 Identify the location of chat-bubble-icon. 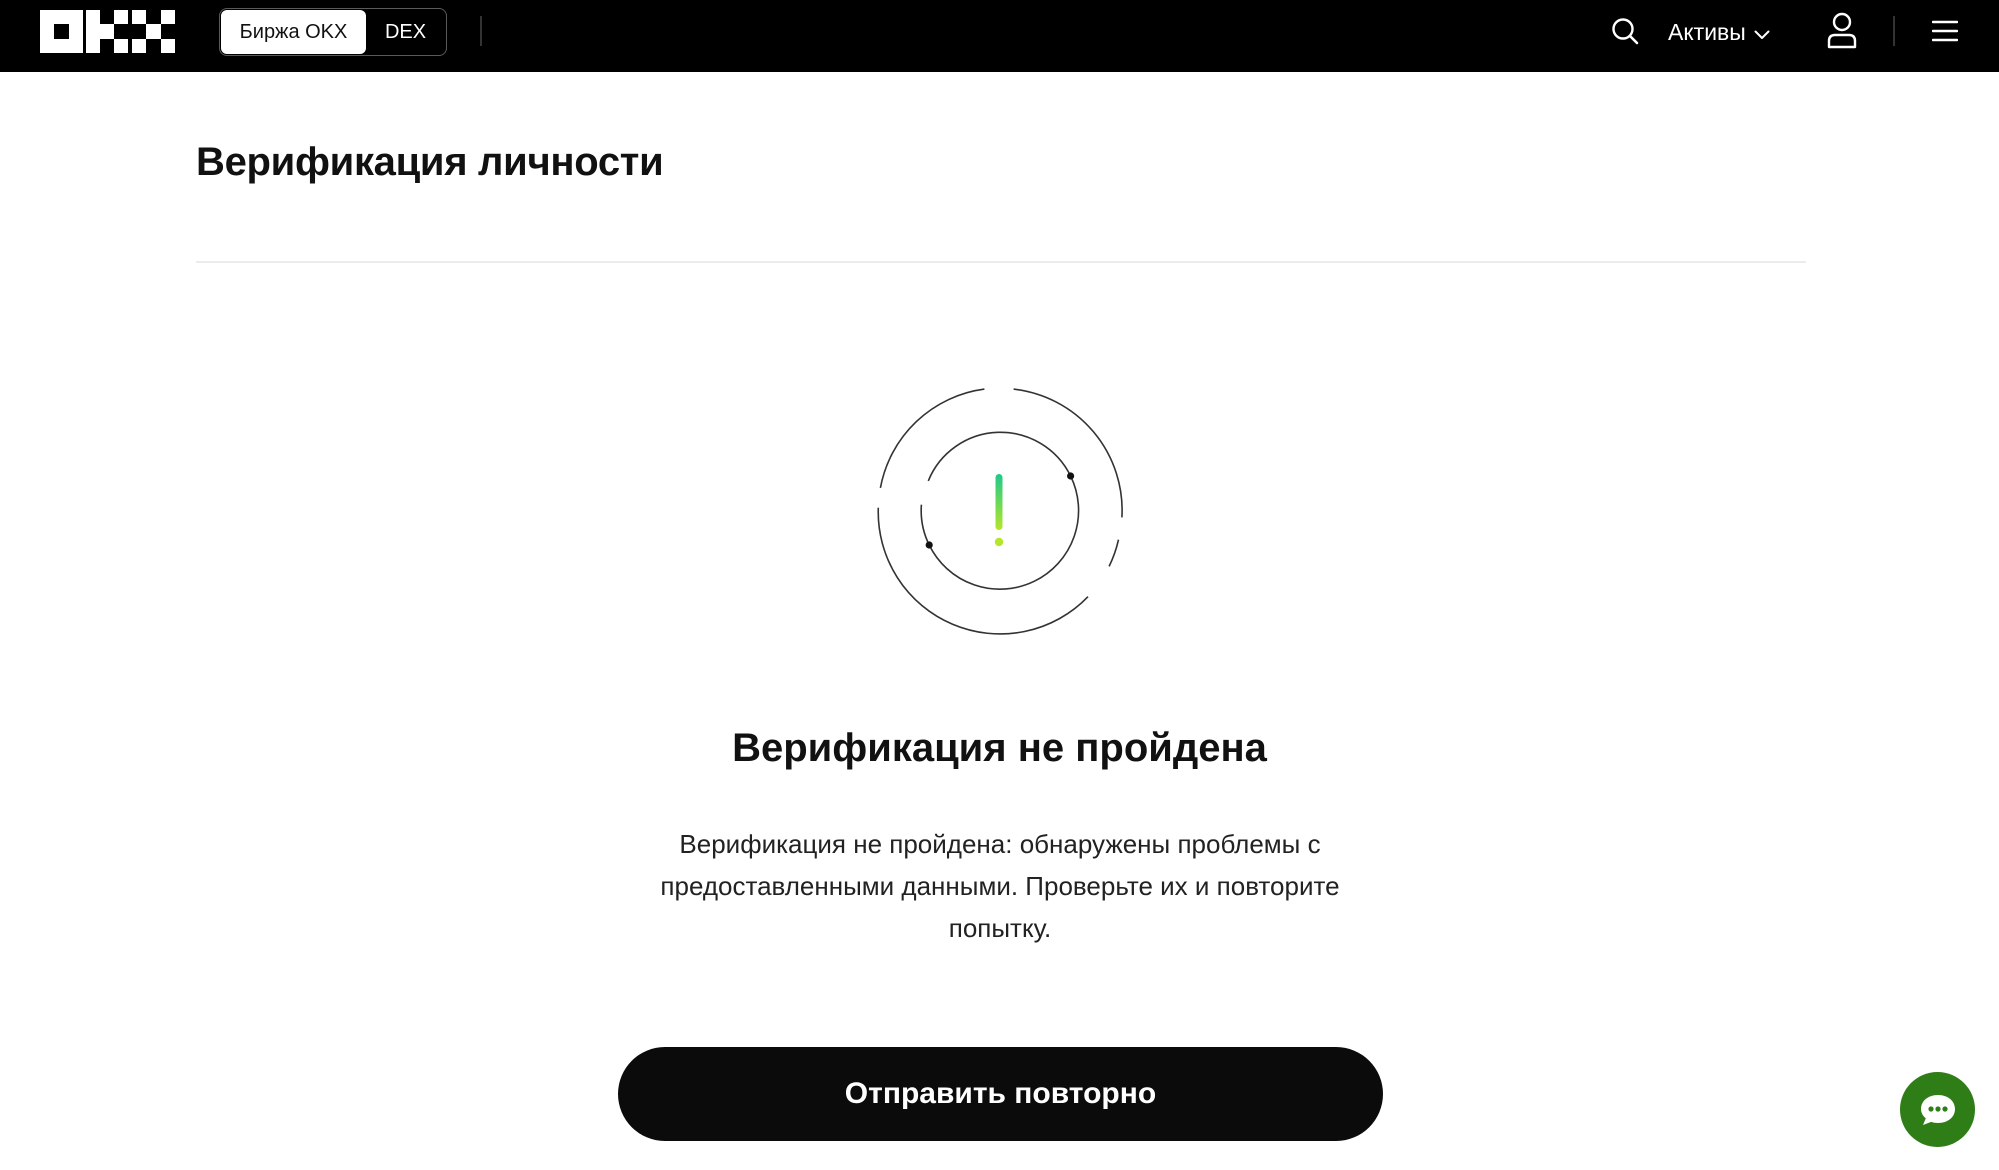
(1937, 1109).